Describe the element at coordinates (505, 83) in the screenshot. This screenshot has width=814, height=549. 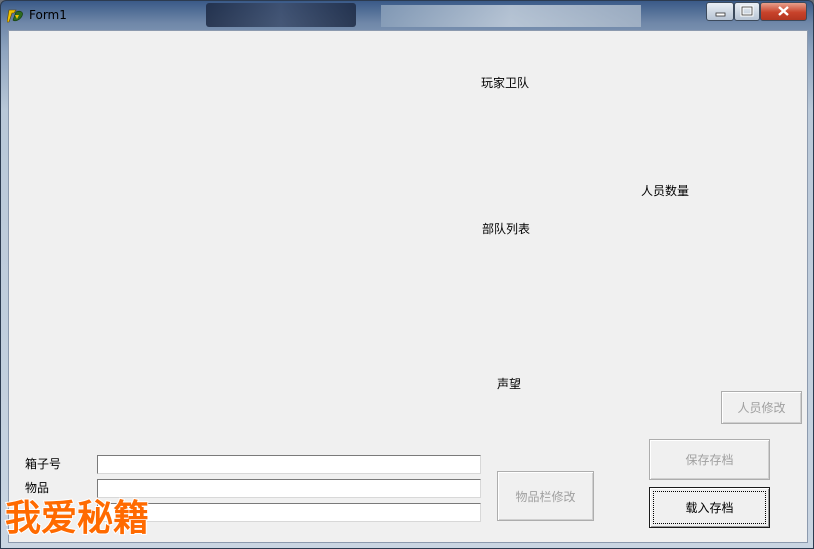
I see `label-player-troops: 玩家卫队` at that location.